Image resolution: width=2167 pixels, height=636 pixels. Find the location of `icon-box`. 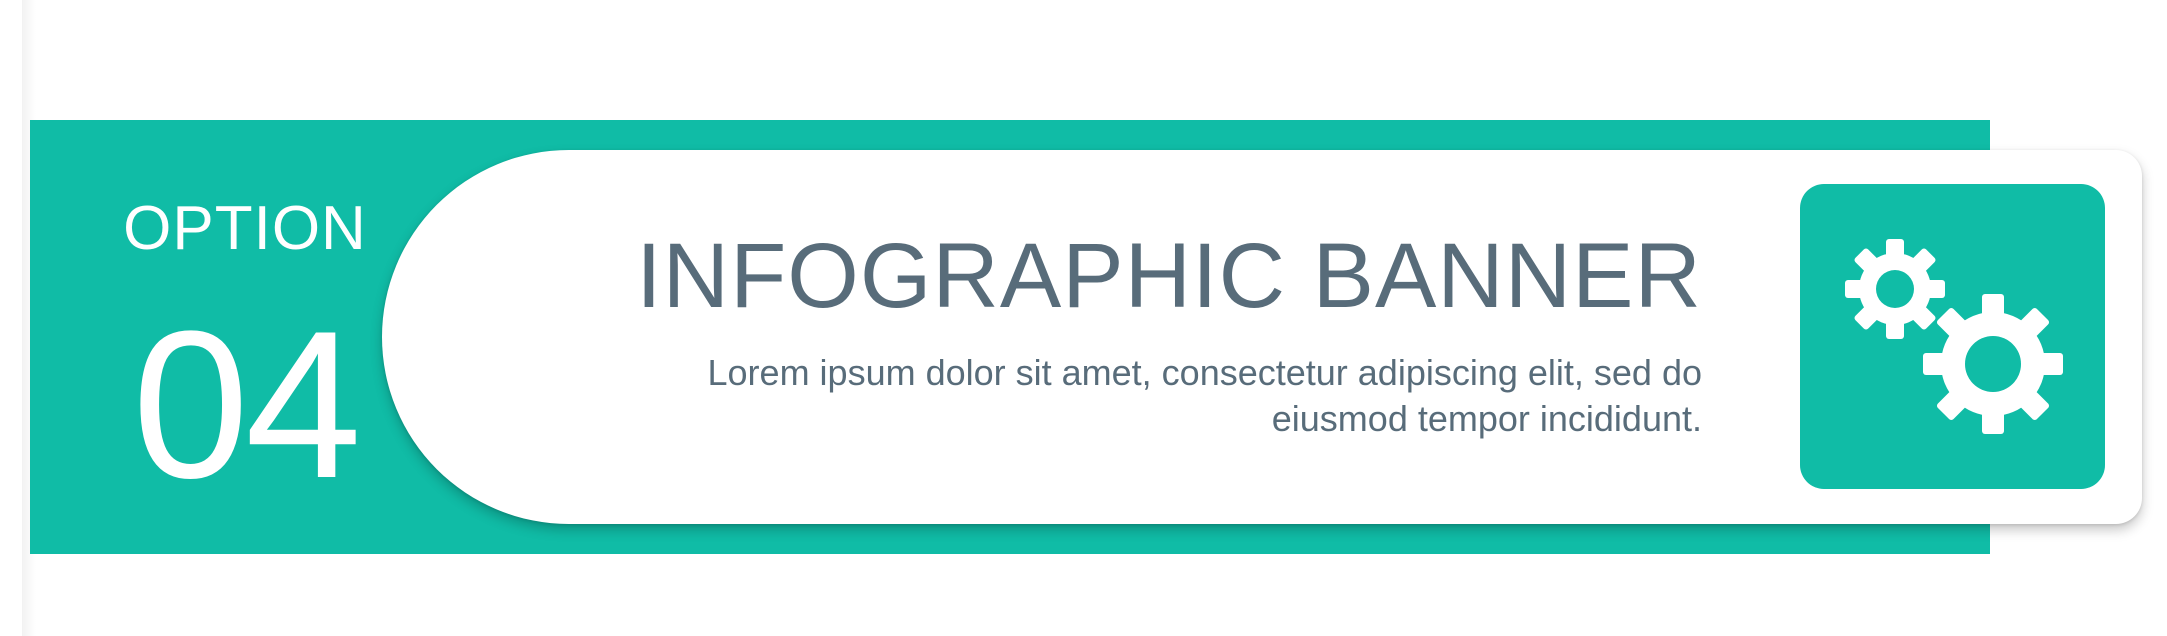

icon-box is located at coordinates (1952, 336).